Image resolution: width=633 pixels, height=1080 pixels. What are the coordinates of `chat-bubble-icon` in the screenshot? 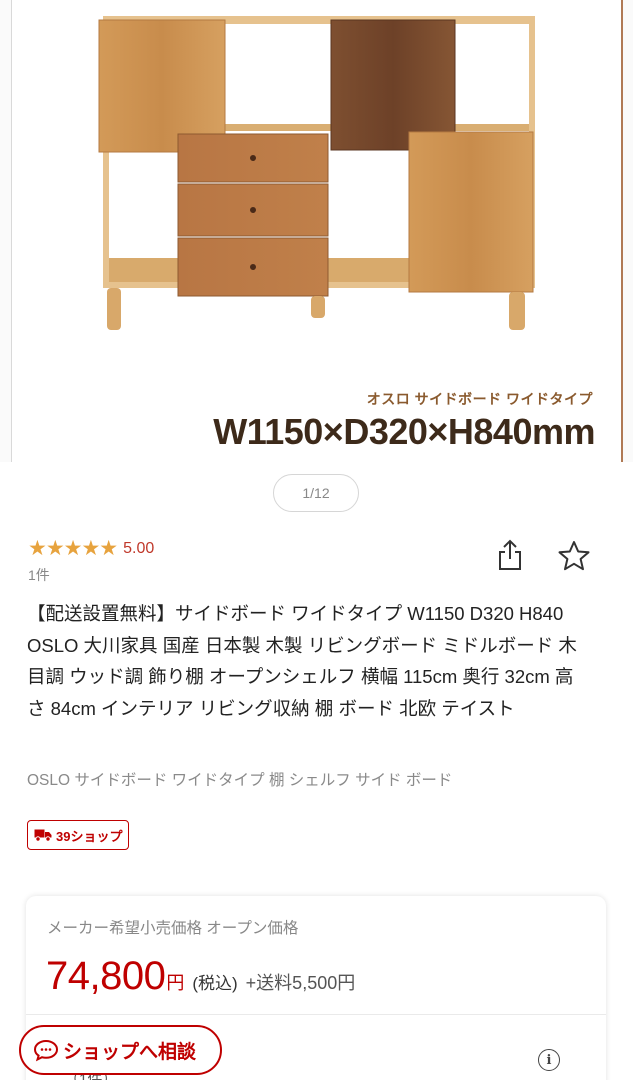 It's located at (46, 1050).